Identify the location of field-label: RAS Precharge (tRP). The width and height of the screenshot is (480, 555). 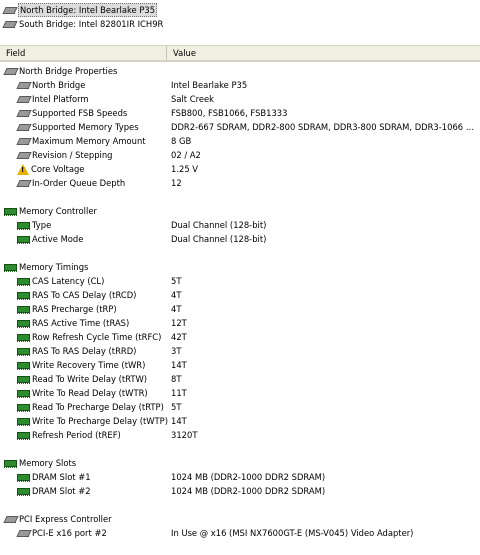
(74, 309).